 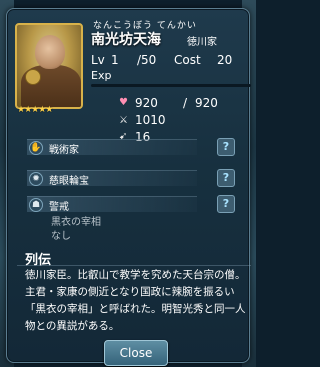 What do you see at coordinates (76, 222) in the screenshot?
I see `sub-skill-item: 黒衣の宰相` at bounding box center [76, 222].